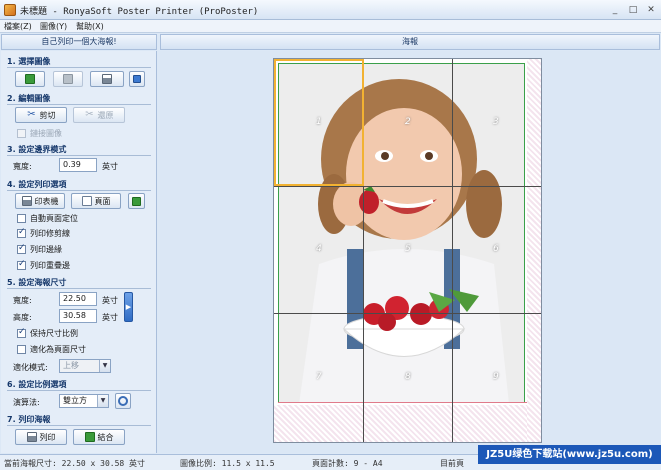  What do you see at coordinates (110, 166) in the screenshot?
I see `border-unit-label: 英寸` at bounding box center [110, 166].